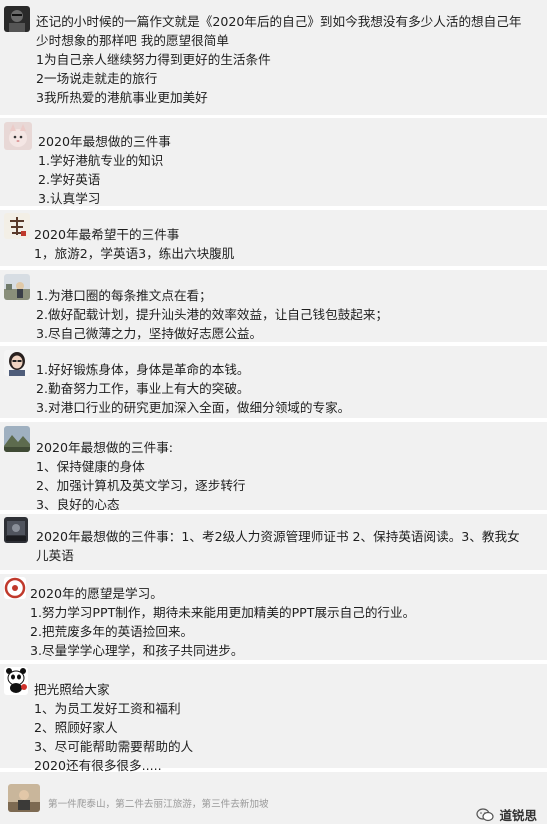 This screenshot has height=839, width=553. I want to click on wechat-bubble-icon, so click(485, 814).